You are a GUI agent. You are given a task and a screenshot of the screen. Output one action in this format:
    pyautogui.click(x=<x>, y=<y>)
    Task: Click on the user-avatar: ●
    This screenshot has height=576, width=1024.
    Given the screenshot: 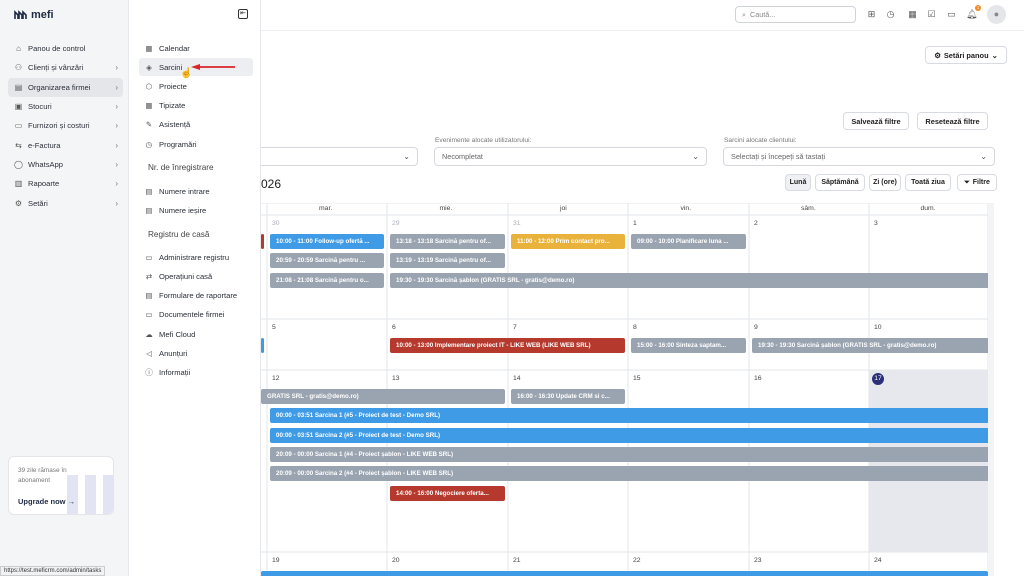 What is the action you would take?
    pyautogui.click(x=996, y=14)
    